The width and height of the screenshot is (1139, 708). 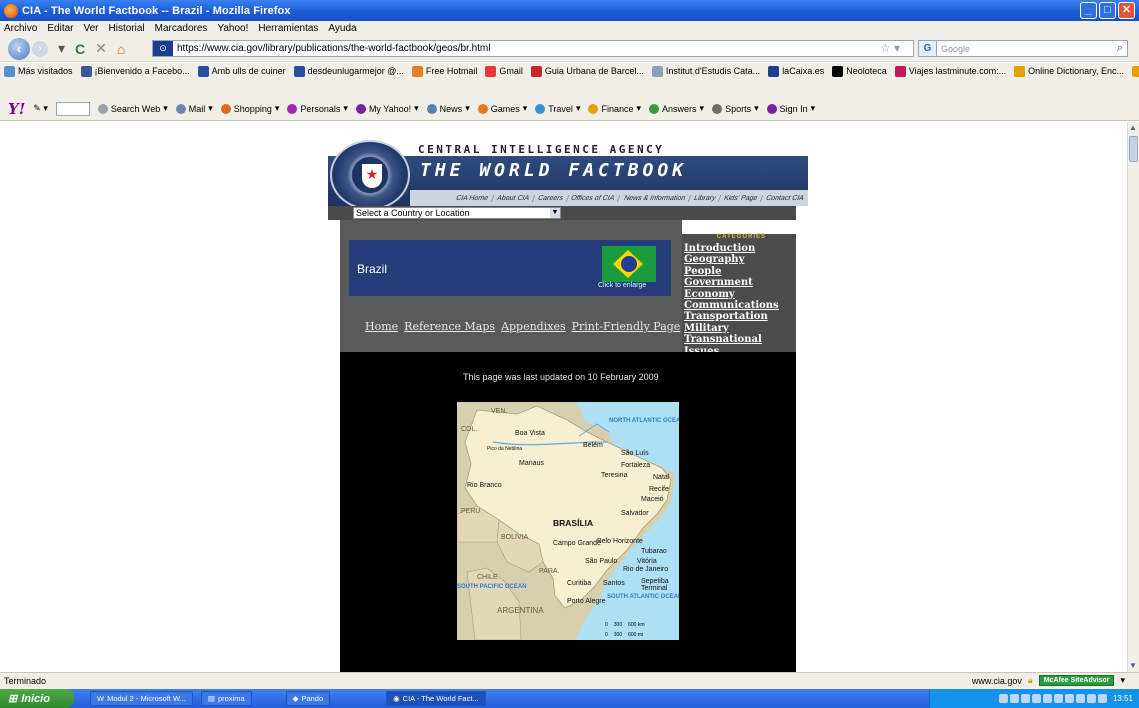 I want to click on yahoo-logo-icon: Y!, so click(x=16, y=109).